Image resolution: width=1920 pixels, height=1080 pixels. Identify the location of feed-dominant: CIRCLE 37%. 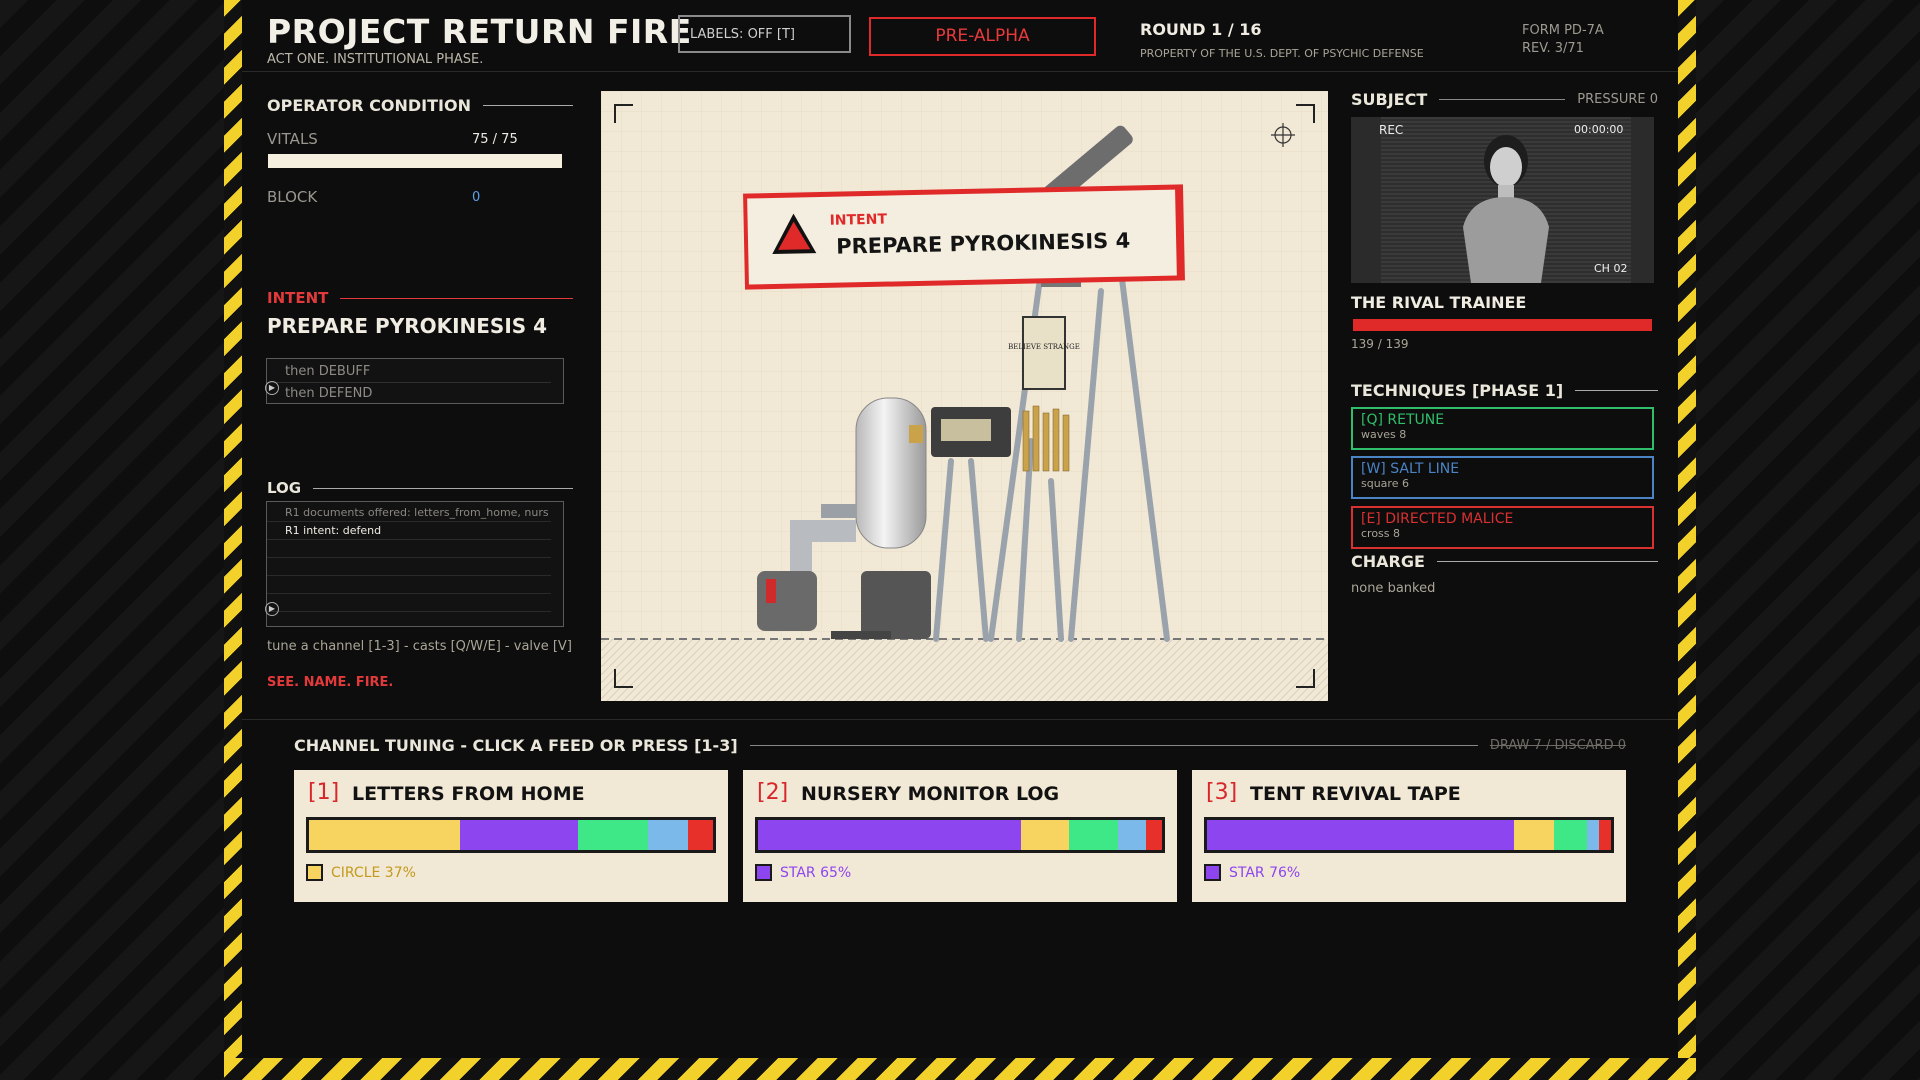
(373, 873).